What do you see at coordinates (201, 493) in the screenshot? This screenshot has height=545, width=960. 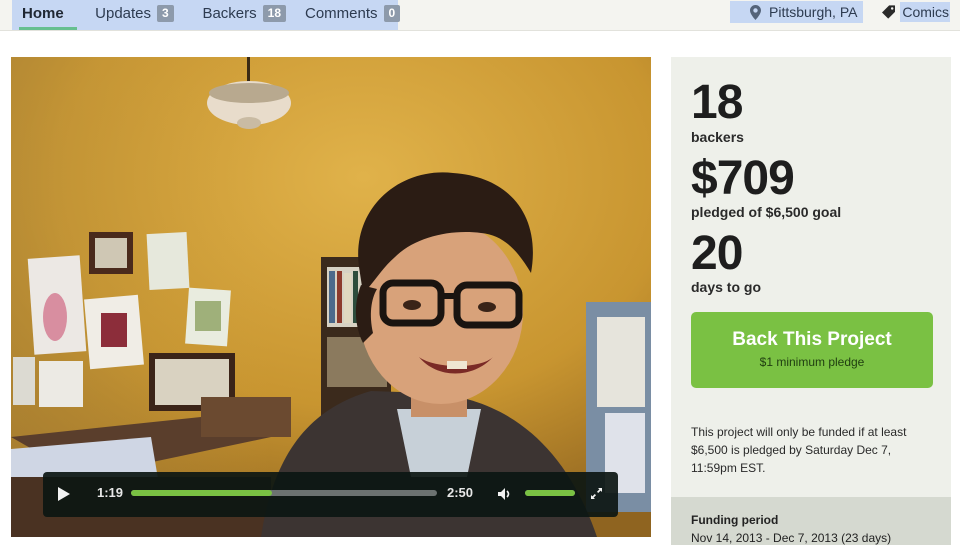 I see `seek-bar-progress` at bounding box center [201, 493].